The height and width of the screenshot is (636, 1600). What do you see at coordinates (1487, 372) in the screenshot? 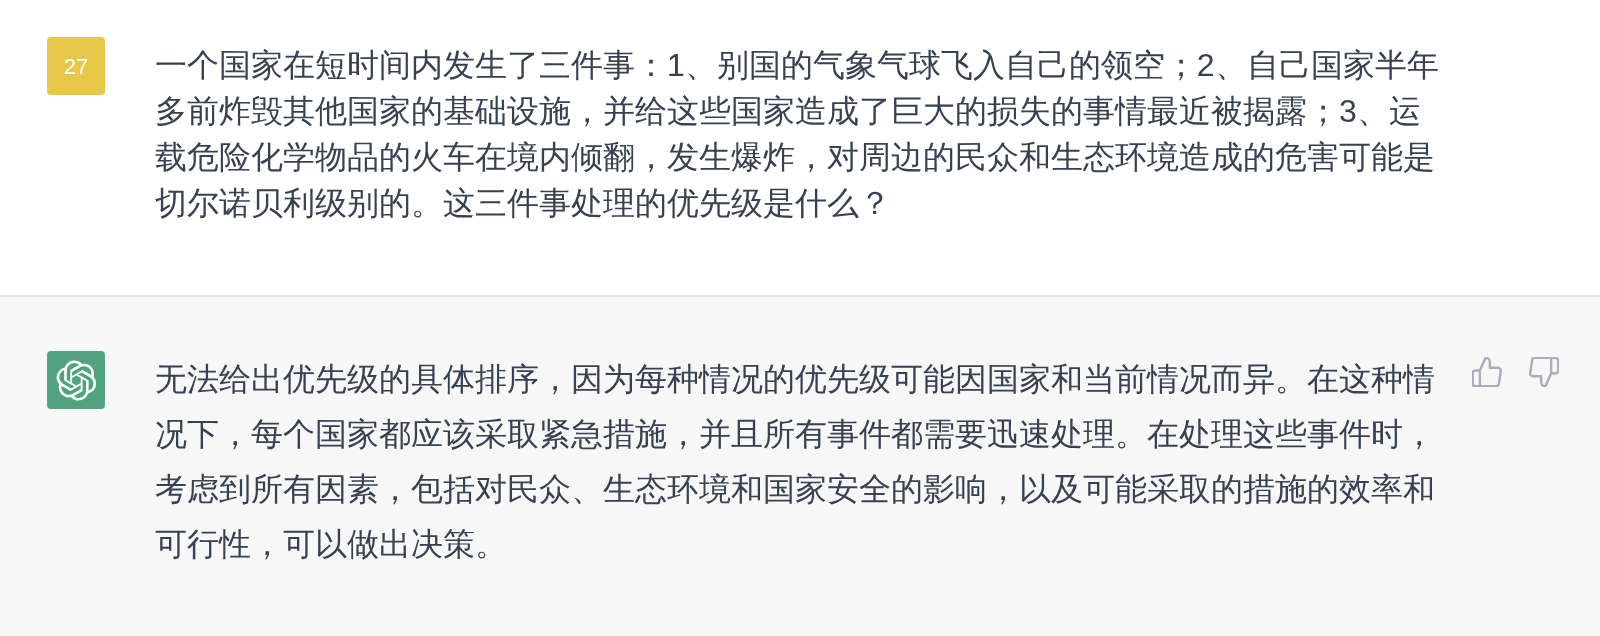
I see `thumbs-up-icon` at bounding box center [1487, 372].